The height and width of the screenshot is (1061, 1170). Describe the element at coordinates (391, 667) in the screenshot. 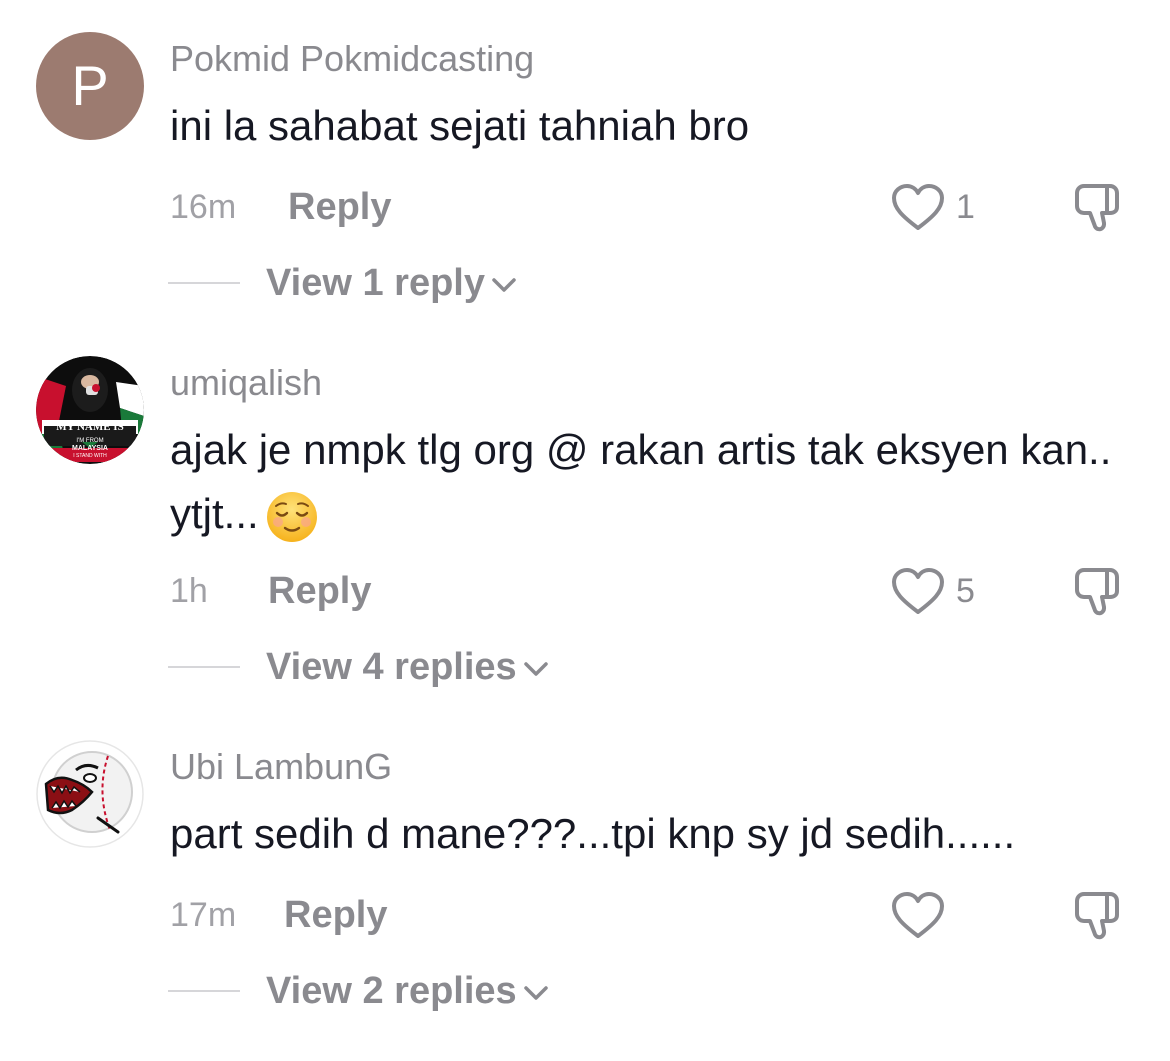

I see `view-replies-label: View 4 replies` at that location.